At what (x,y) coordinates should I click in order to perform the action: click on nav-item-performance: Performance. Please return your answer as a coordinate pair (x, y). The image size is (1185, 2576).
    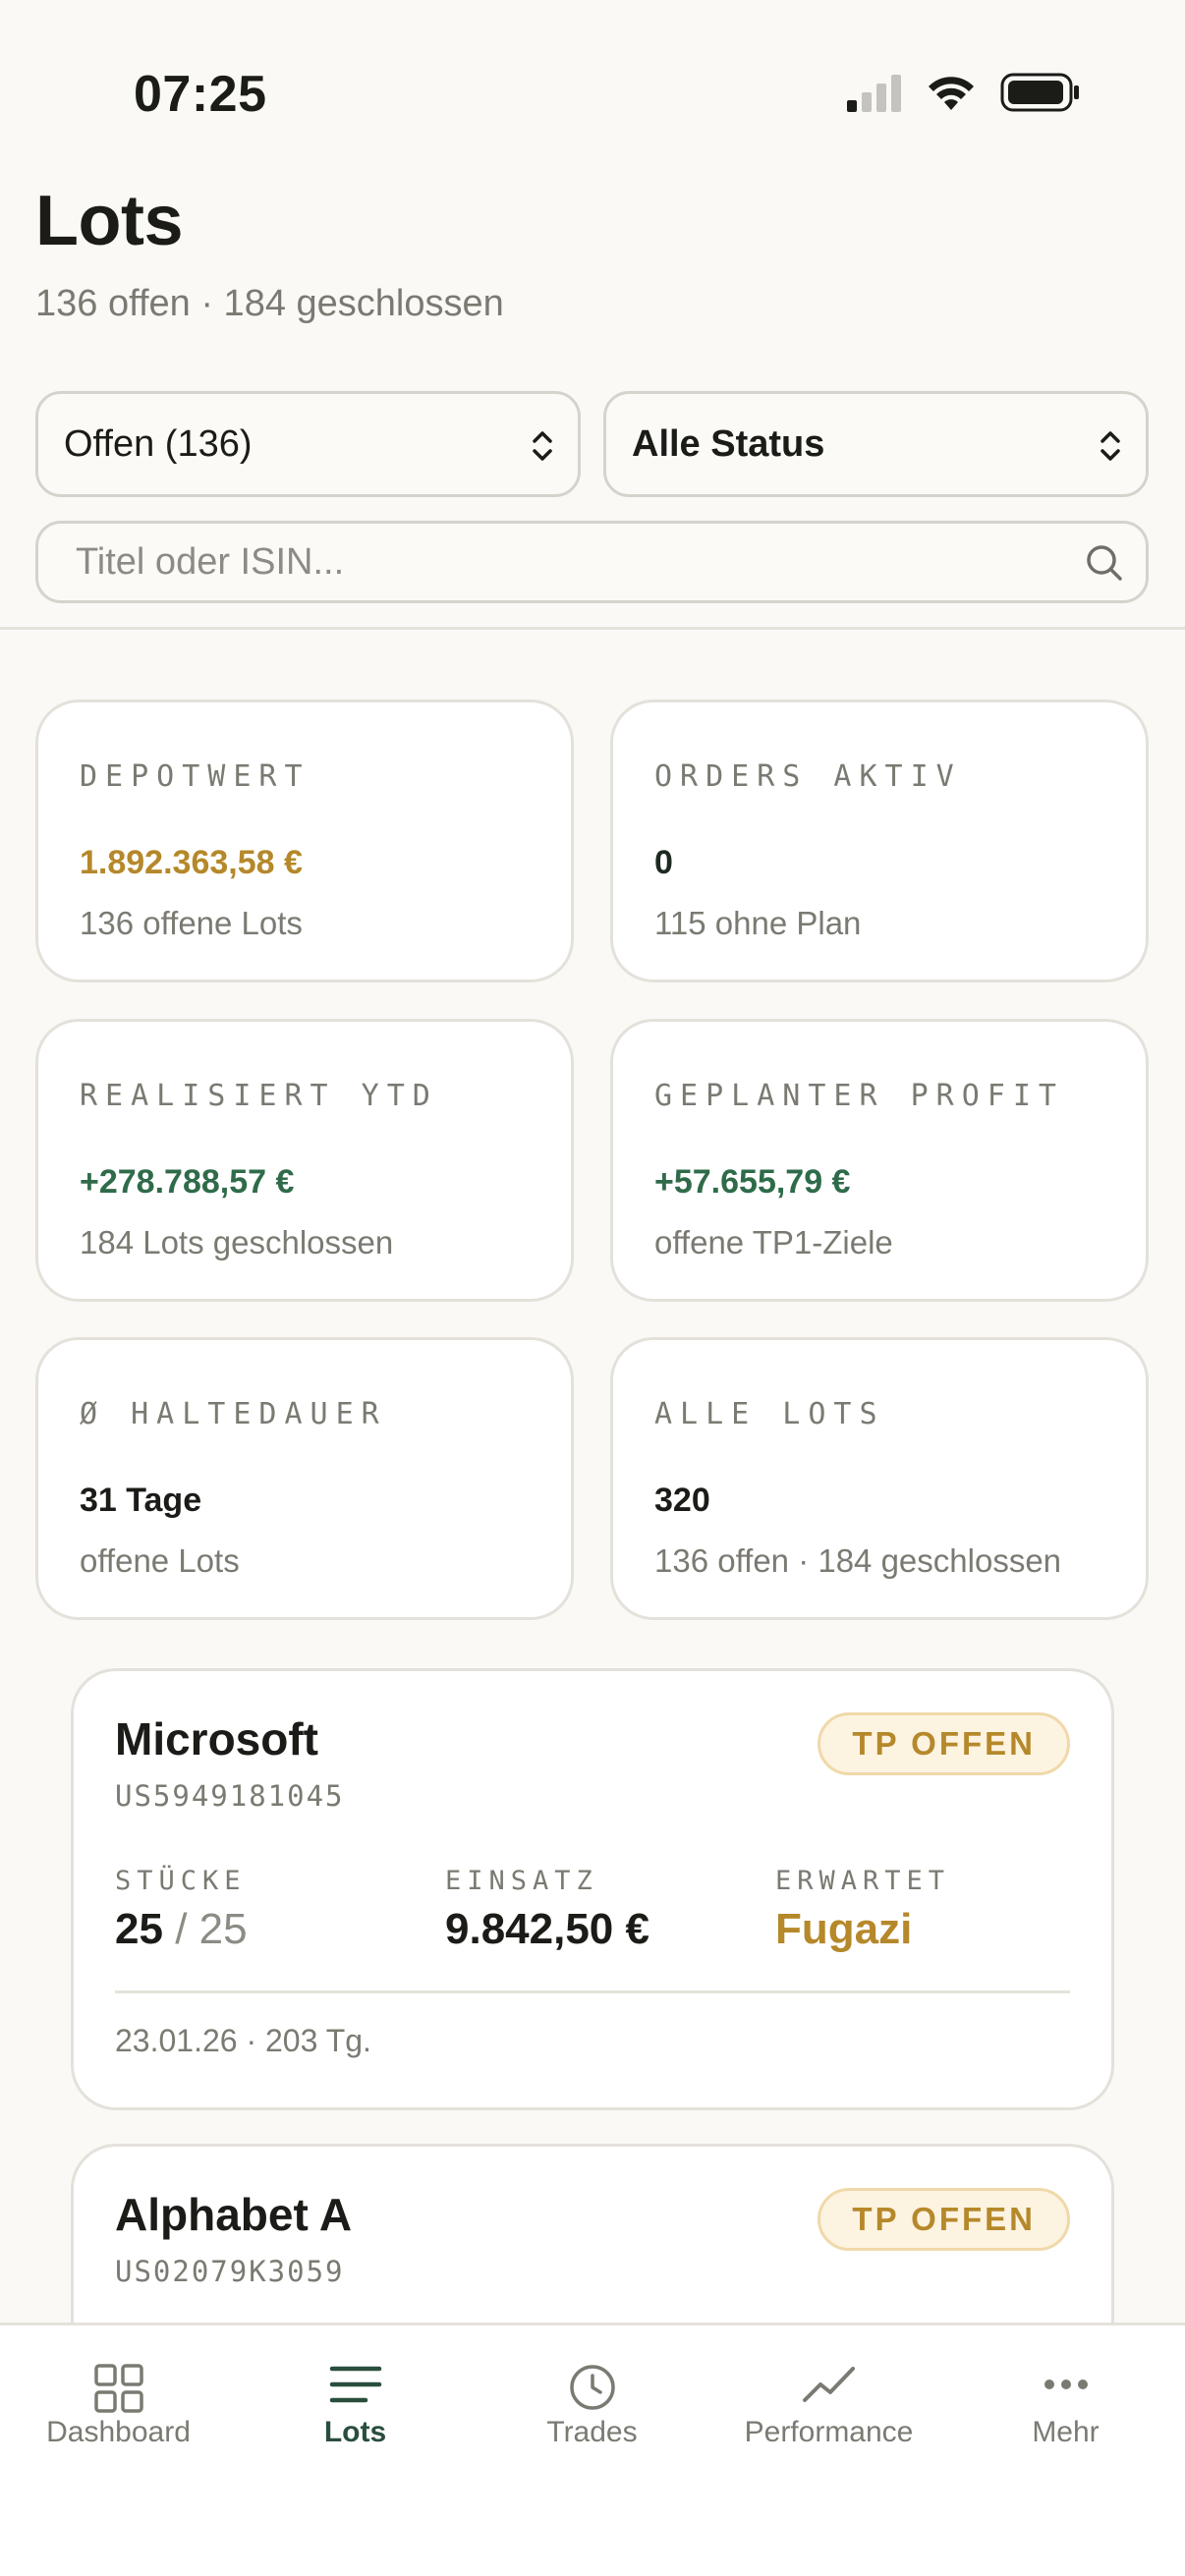
    Looking at the image, I should click on (829, 2404).